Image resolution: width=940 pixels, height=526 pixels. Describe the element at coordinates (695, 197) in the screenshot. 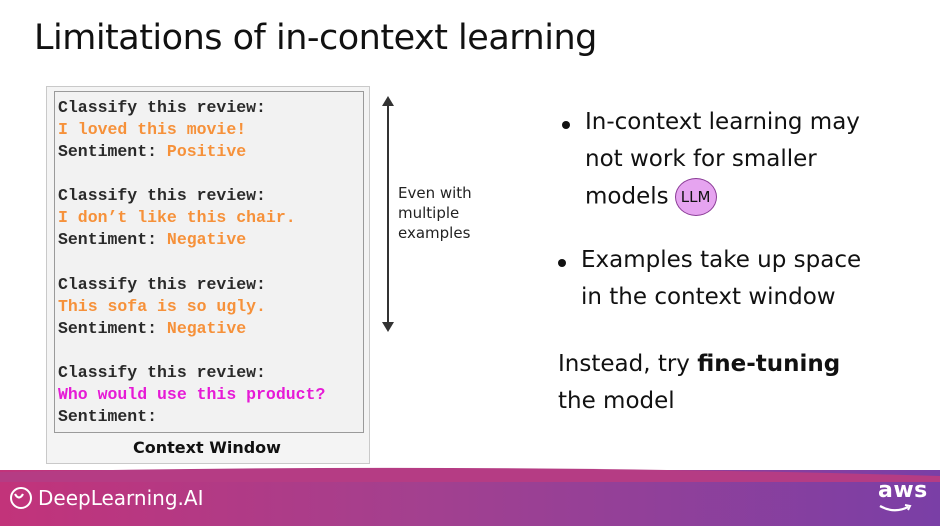

I see `llm-badge: LLM` at that location.